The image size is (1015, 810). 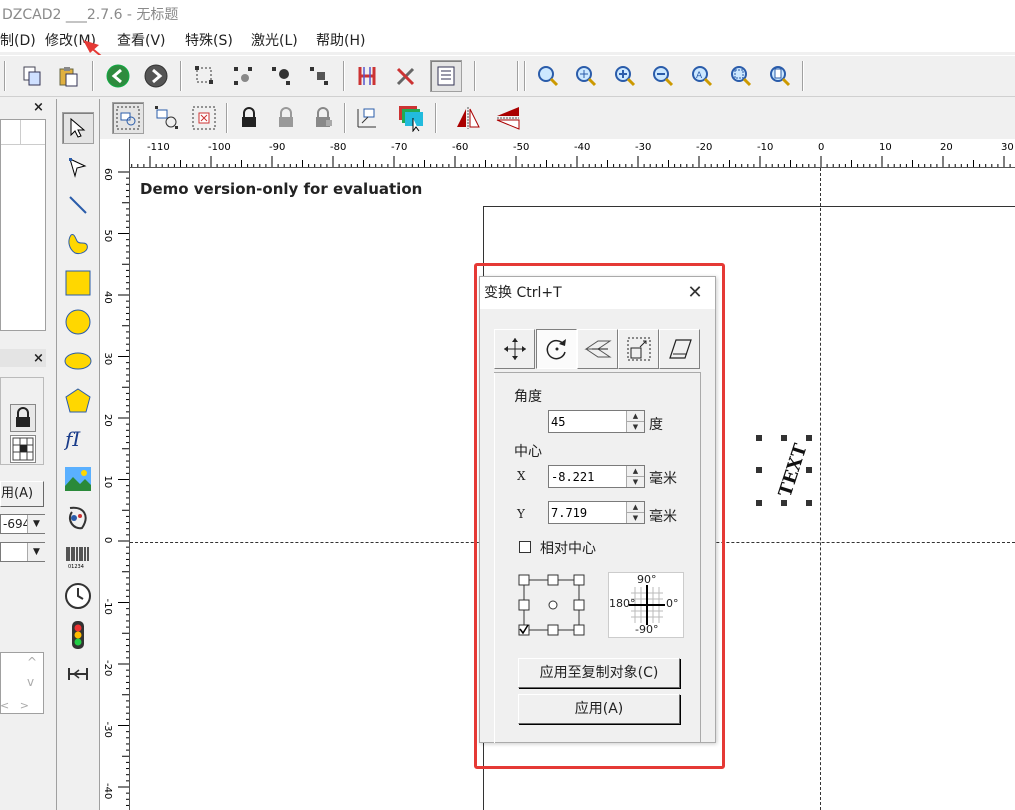 What do you see at coordinates (22, 494) in the screenshot?
I see `apply-button: 用(A)` at bounding box center [22, 494].